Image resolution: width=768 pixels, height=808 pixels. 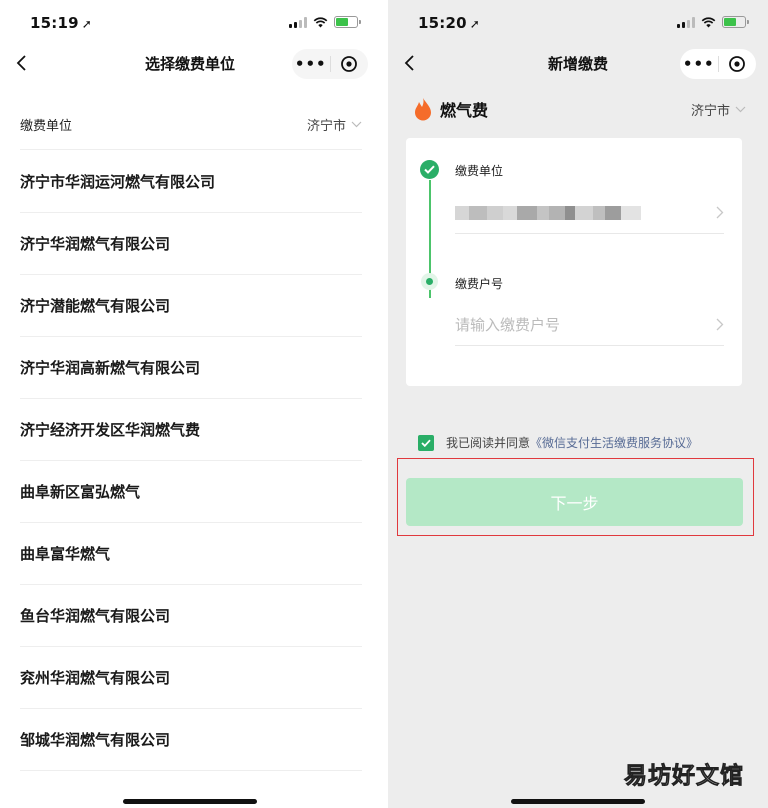 What do you see at coordinates (429, 281) in the screenshot?
I see `step-current-dot-icon` at bounding box center [429, 281].